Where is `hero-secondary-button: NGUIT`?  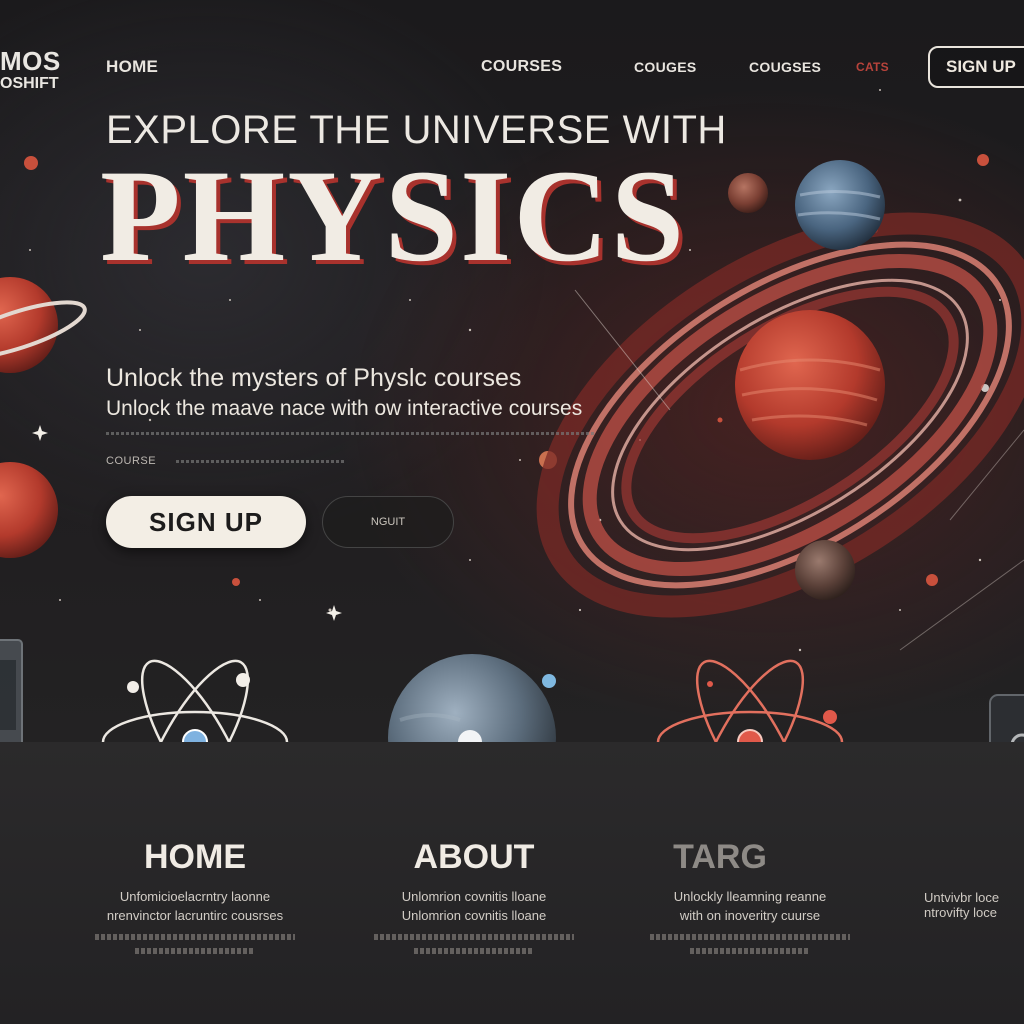
hero-secondary-button: NGUIT is located at coordinates (388, 522).